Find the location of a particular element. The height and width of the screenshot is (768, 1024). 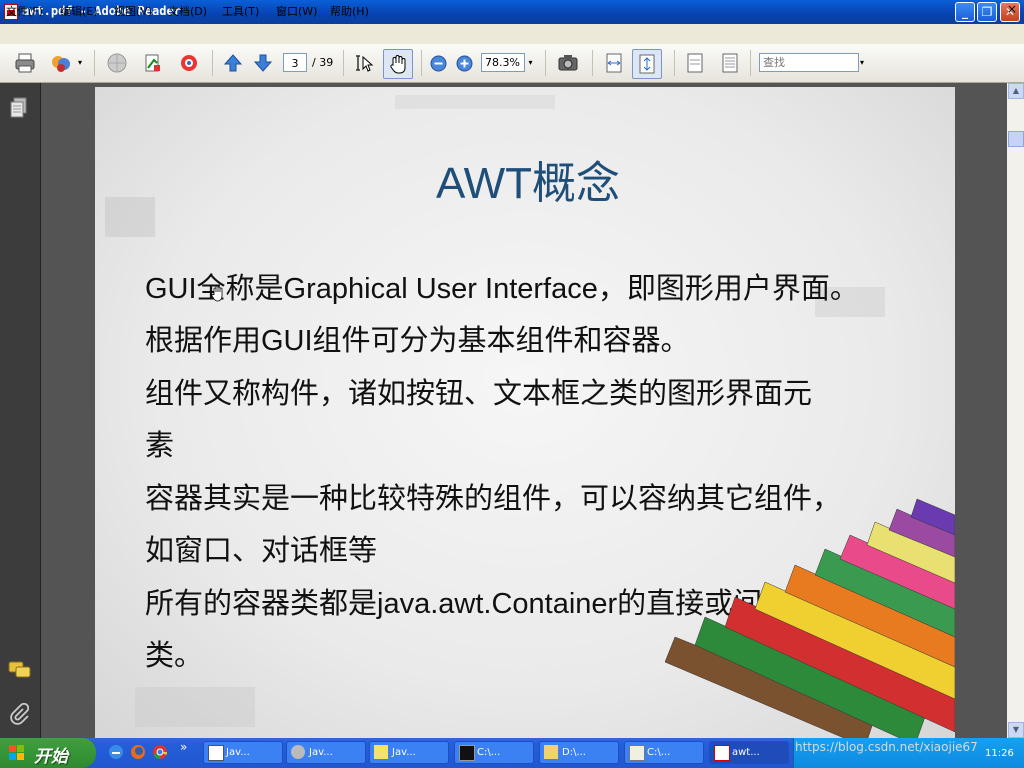

terminal-icon is located at coordinates (637, 753).